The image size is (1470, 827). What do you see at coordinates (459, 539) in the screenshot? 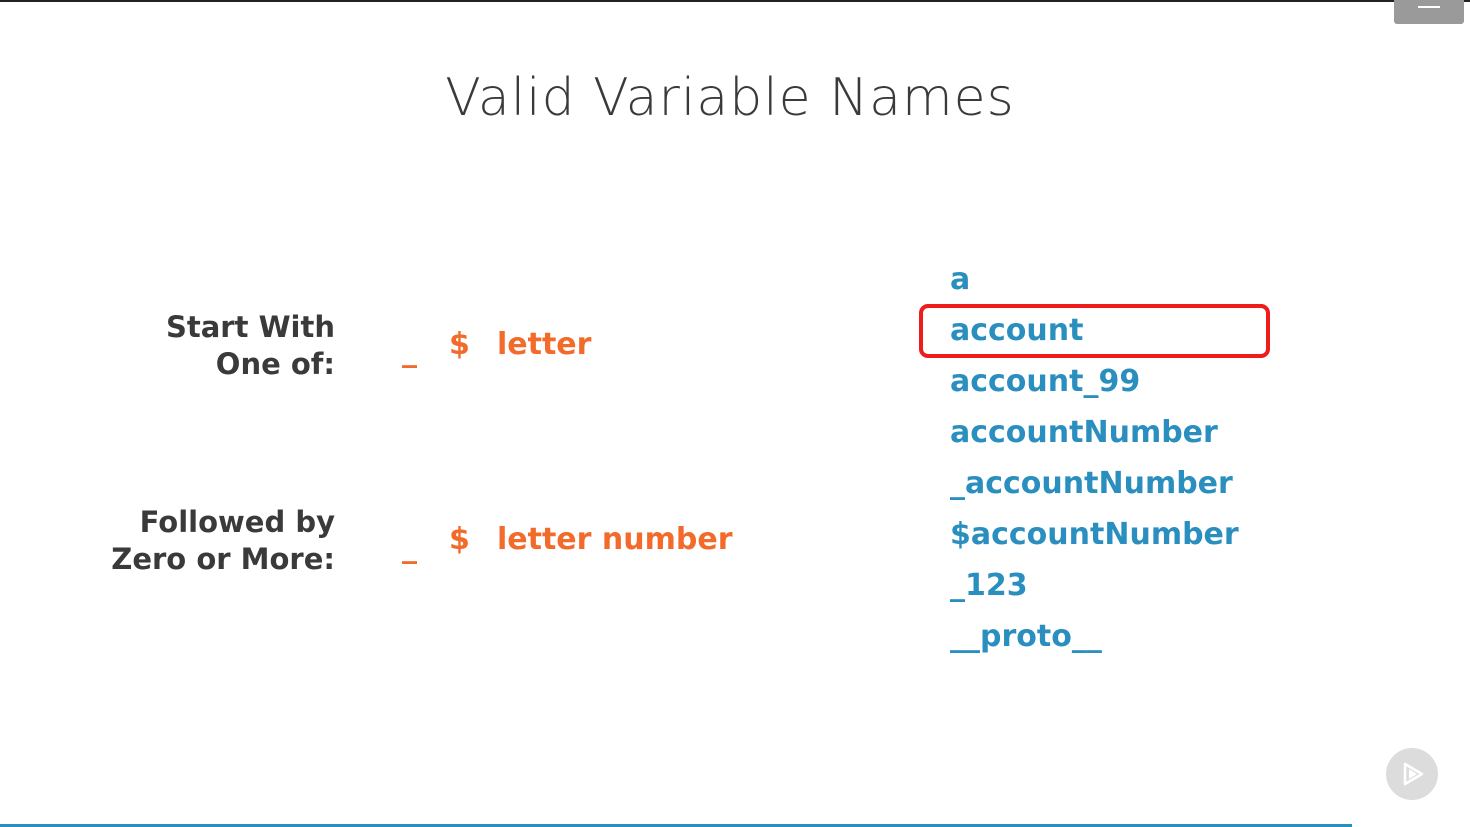
I see `follow-token-dollar: $` at bounding box center [459, 539].